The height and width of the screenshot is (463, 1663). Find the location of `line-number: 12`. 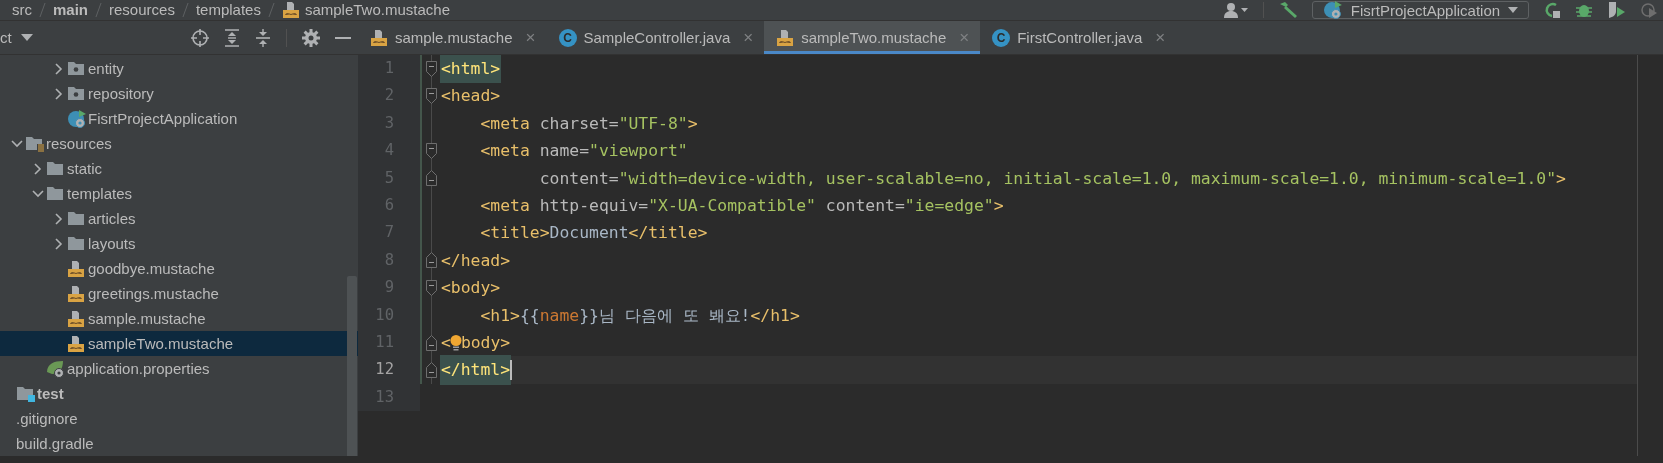

line-number: 12 is located at coordinates (389, 370).